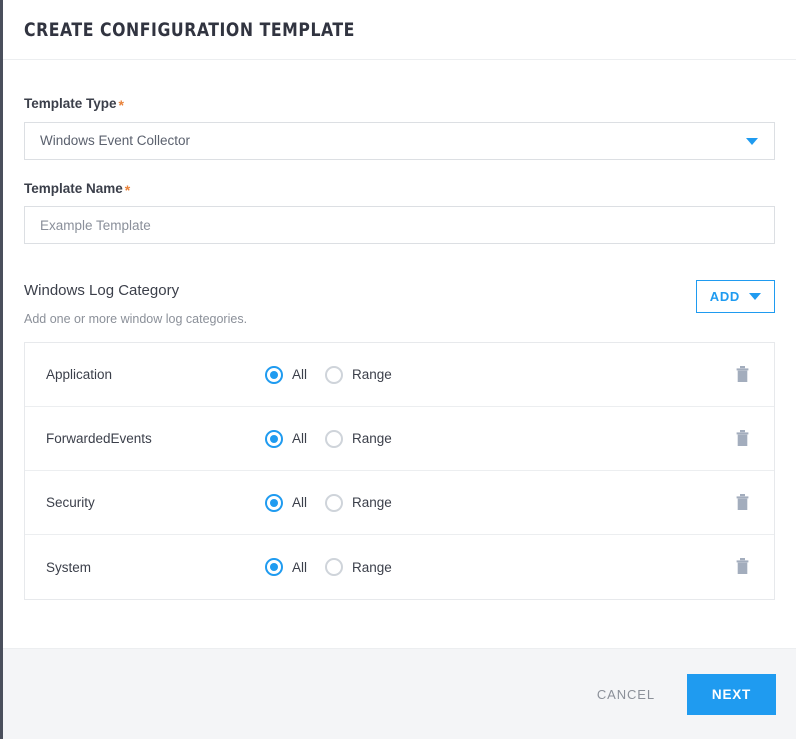  I want to click on cancel-button: CANCEL, so click(626, 694).